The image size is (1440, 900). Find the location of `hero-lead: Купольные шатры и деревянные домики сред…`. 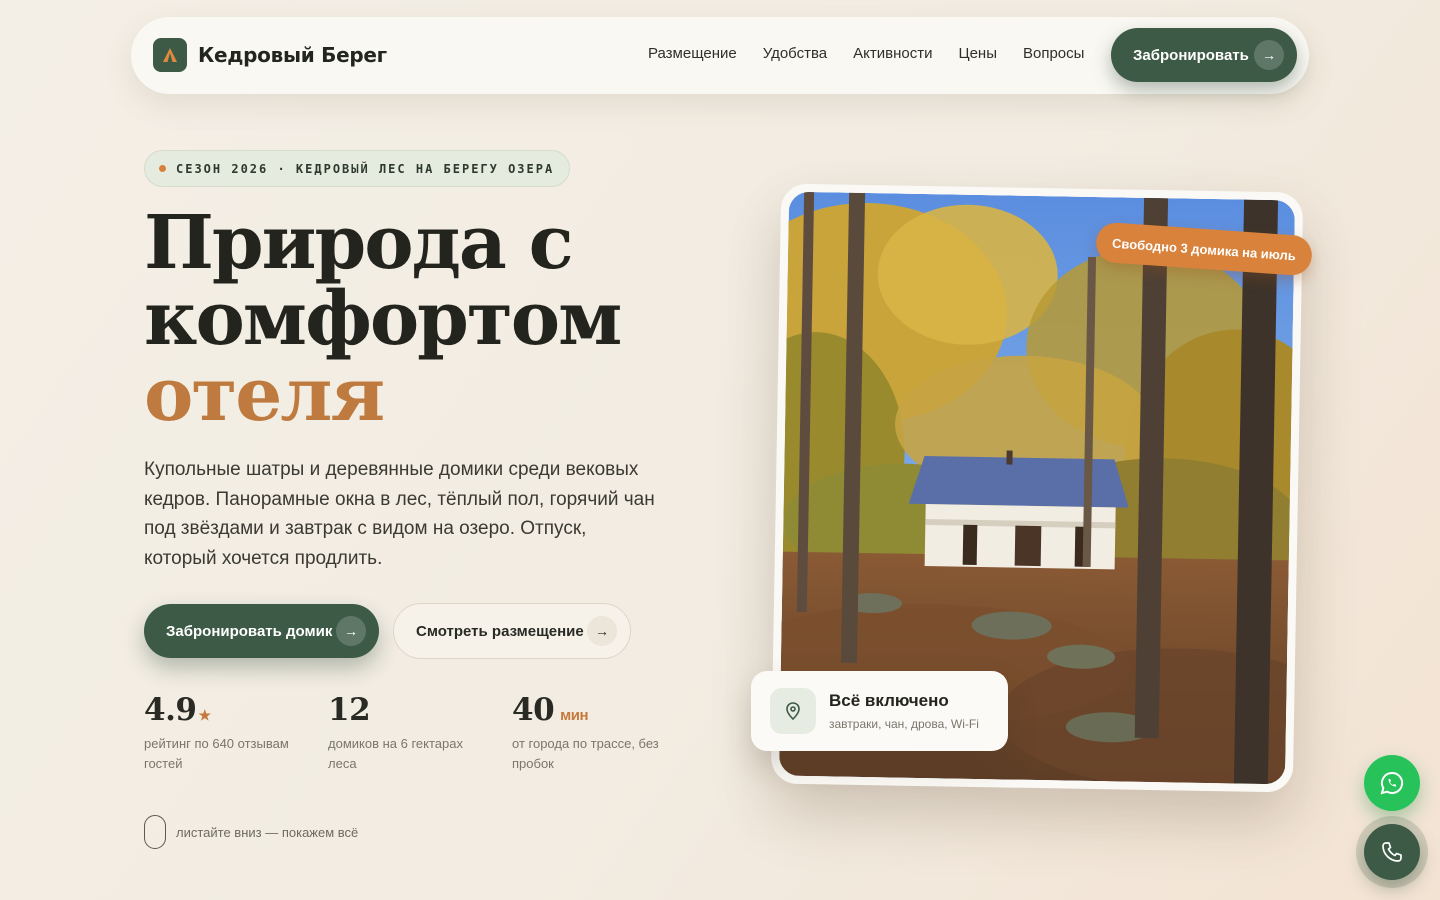

hero-lead: Купольные шатры и деревянные домики сред… is located at coordinates (399, 514).